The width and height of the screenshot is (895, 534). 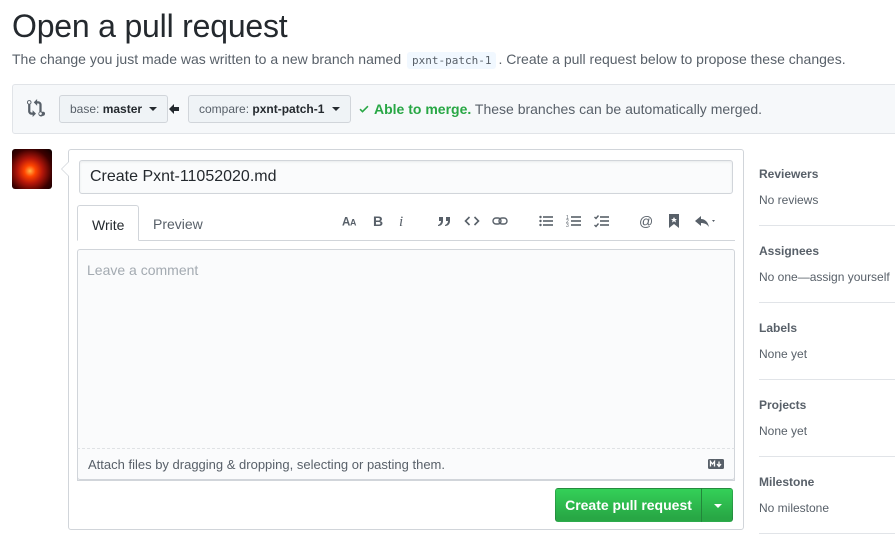 I want to click on text-size-icon: AA, so click(x=350, y=221).